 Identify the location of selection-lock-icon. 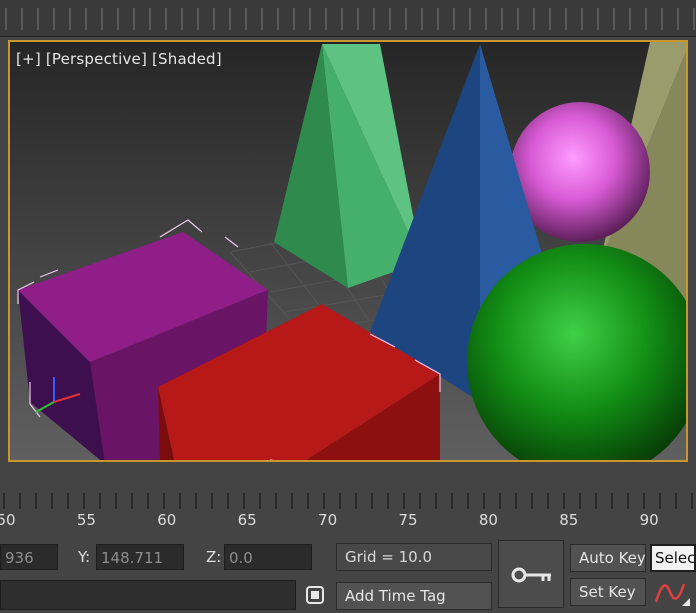
(315, 595).